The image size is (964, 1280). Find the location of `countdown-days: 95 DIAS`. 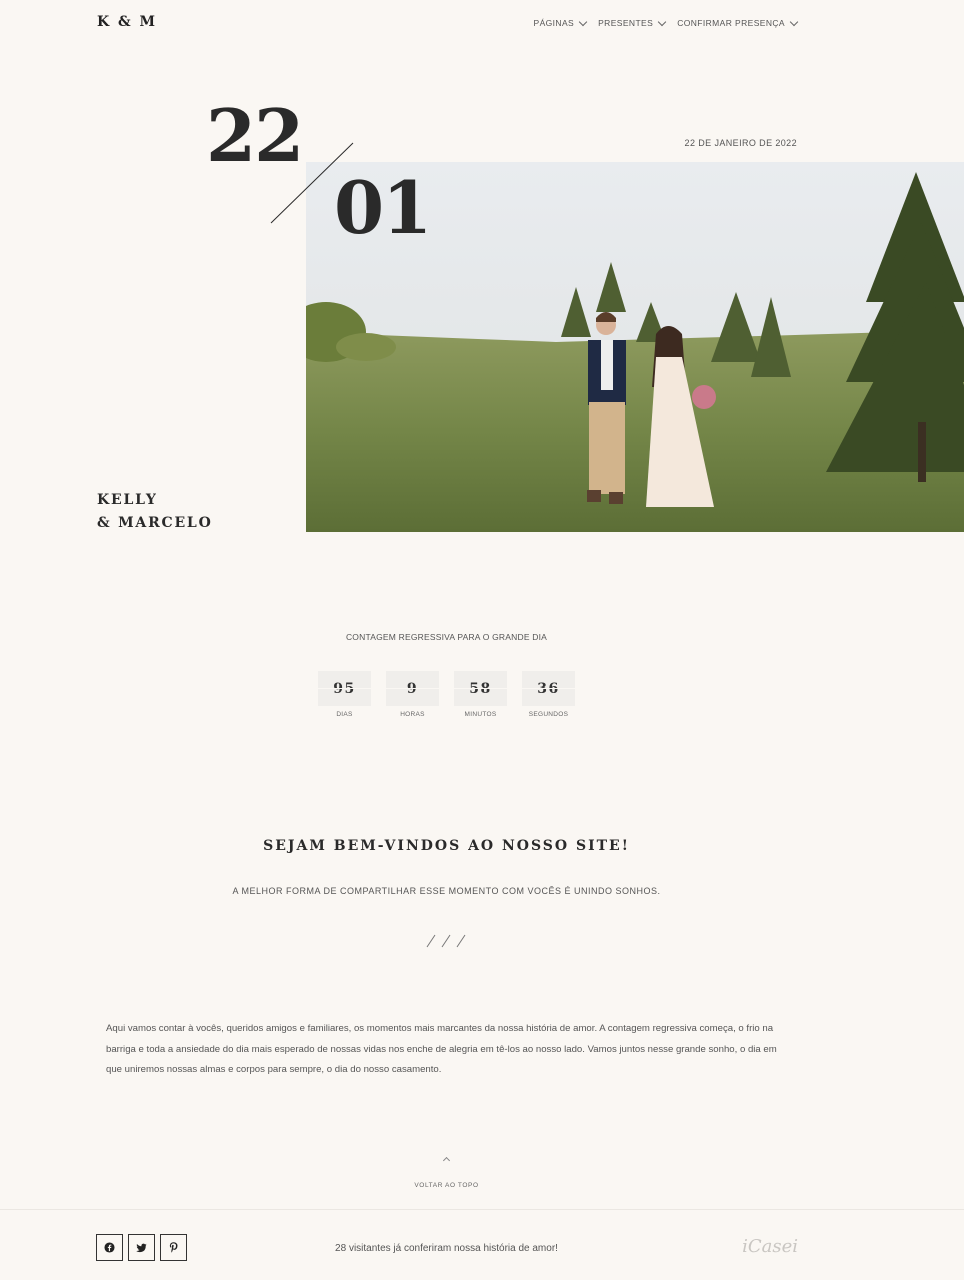

countdown-days: 95 DIAS is located at coordinates (344, 694).